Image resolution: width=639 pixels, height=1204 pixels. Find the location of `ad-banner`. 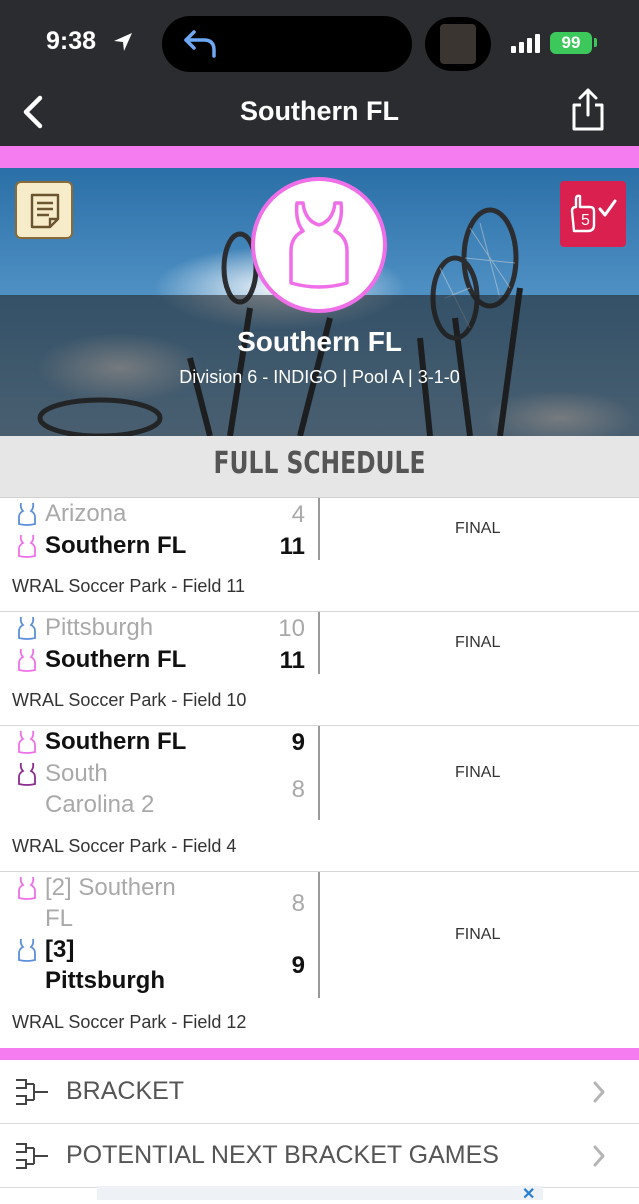

ad-banner is located at coordinates (320, 1193).